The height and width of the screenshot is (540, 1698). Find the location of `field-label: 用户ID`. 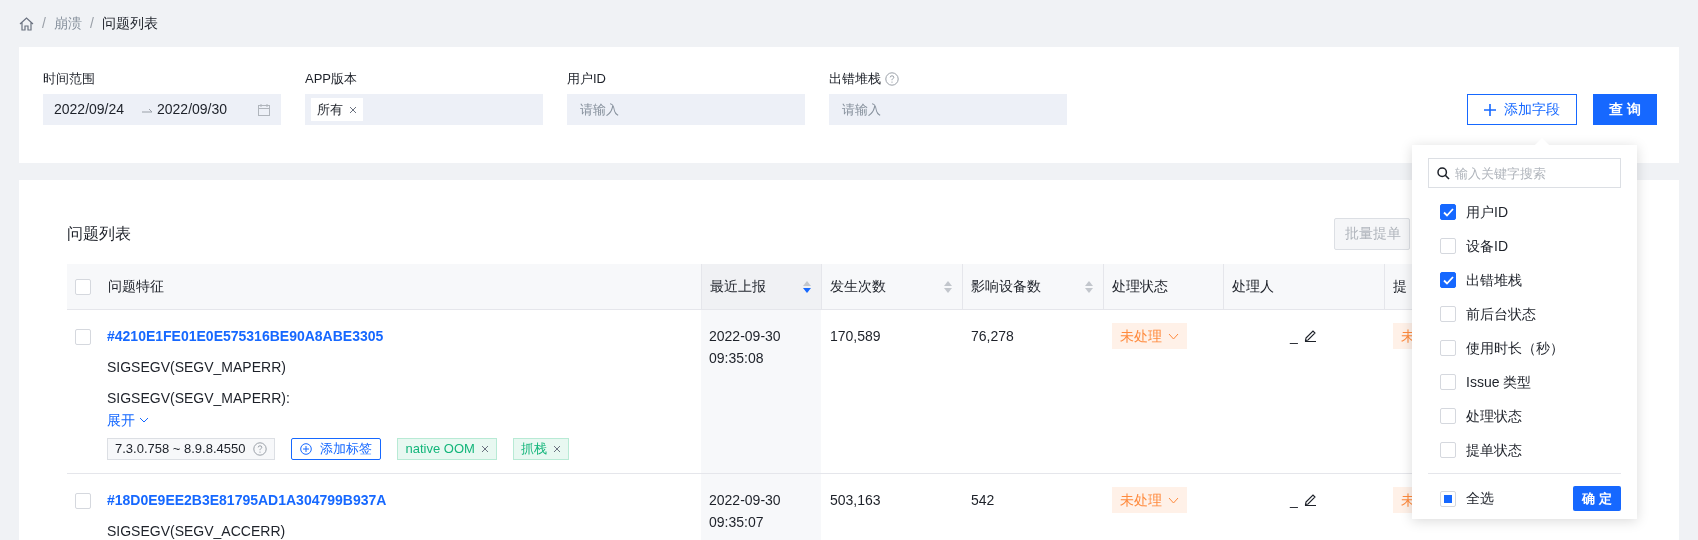

field-label: 用户ID is located at coordinates (586, 79).